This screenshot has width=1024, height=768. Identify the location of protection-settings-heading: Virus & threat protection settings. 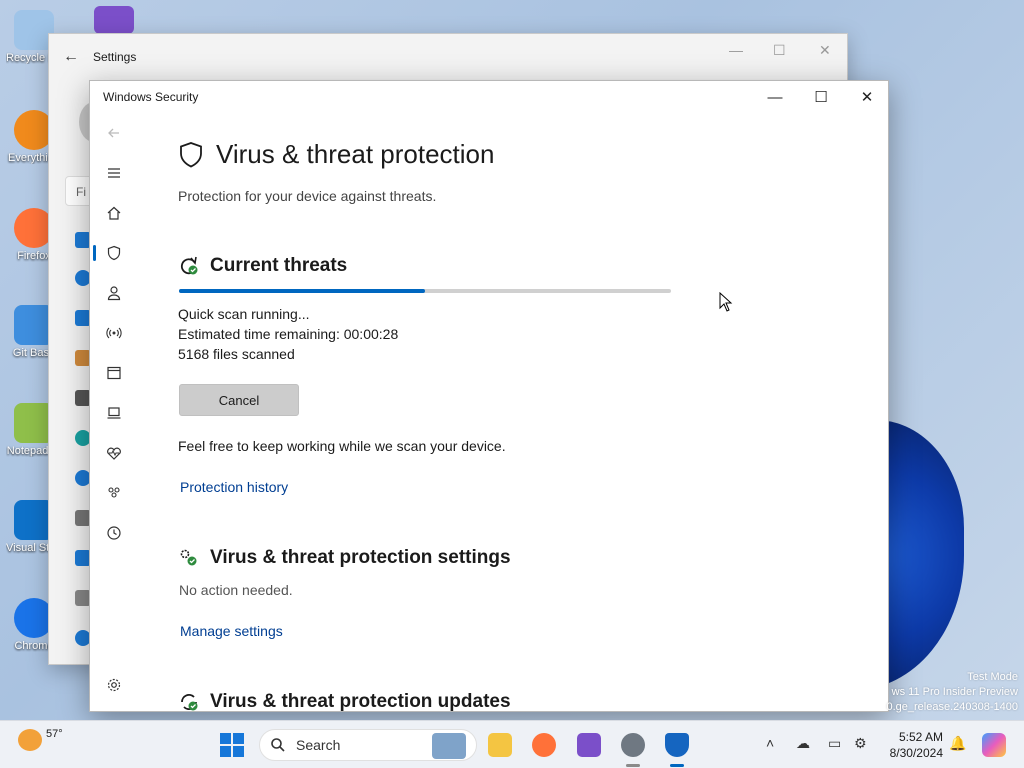
(344, 558).